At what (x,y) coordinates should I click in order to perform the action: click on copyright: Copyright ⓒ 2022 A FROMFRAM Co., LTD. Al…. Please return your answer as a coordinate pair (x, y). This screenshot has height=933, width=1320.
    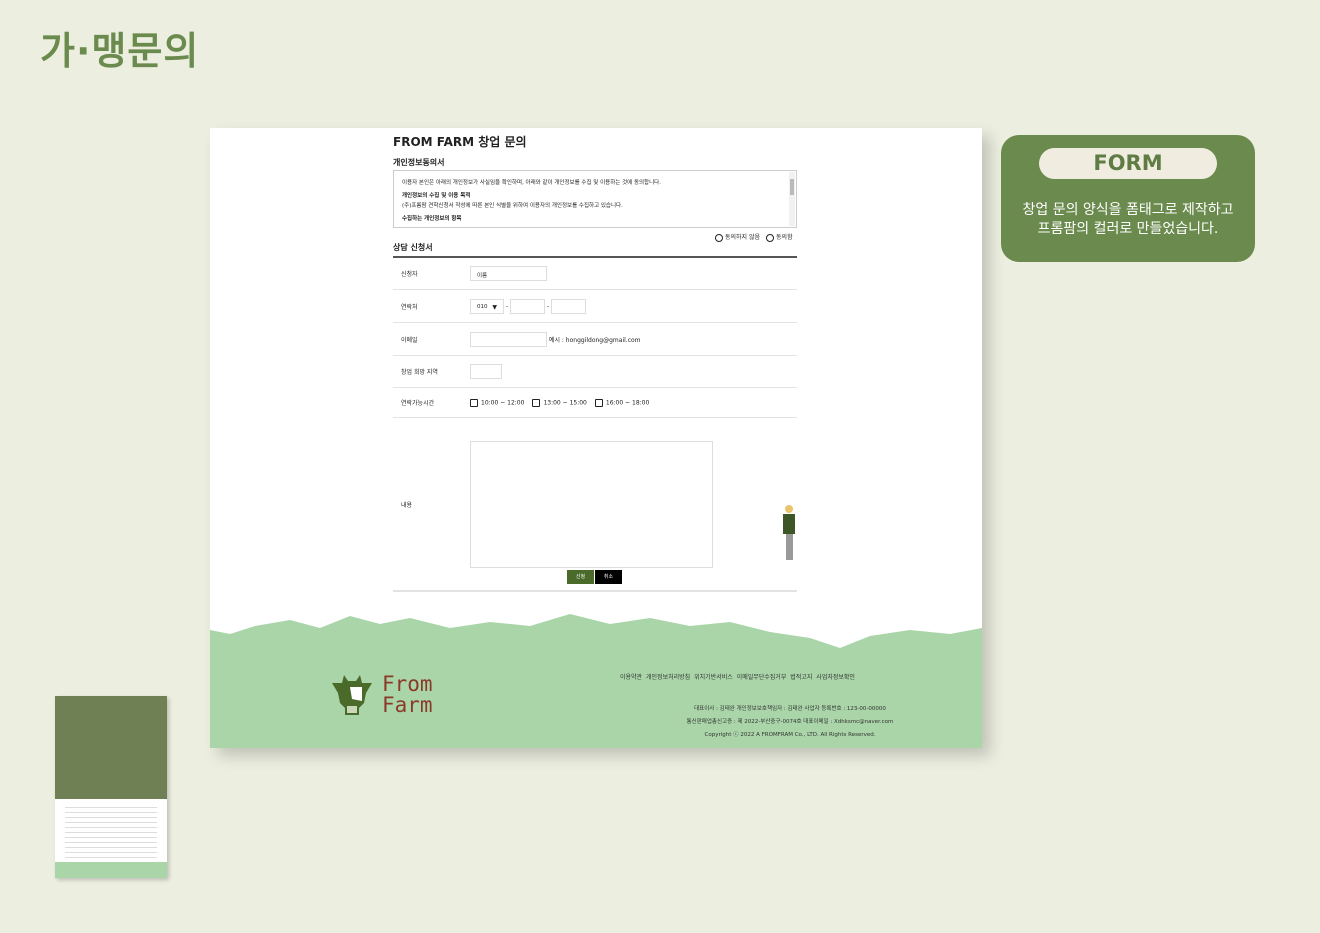
    Looking at the image, I should click on (790, 735).